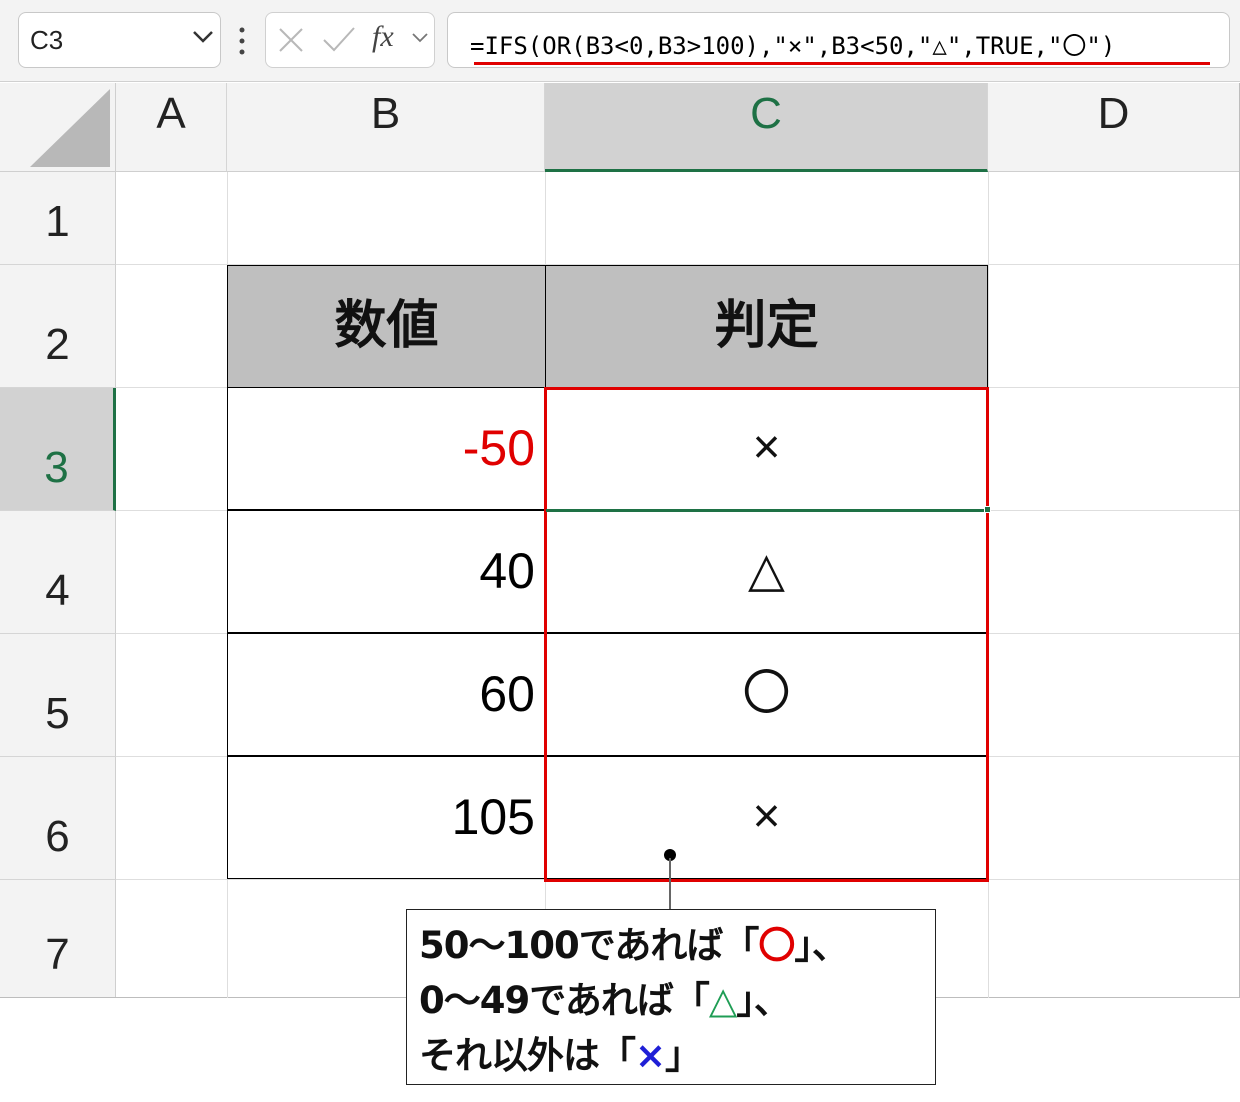 Image resolution: width=1240 pixels, height=1102 pixels. What do you see at coordinates (386, 571) in the screenshot?
I see `cell-b4: 40` at bounding box center [386, 571].